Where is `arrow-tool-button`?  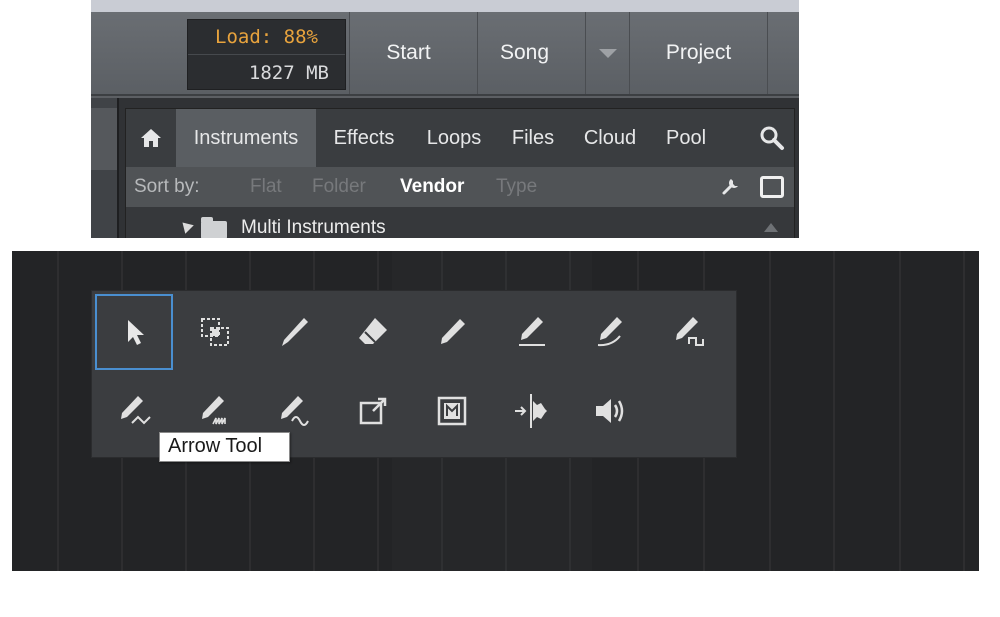
arrow-tool-button is located at coordinates (134, 332).